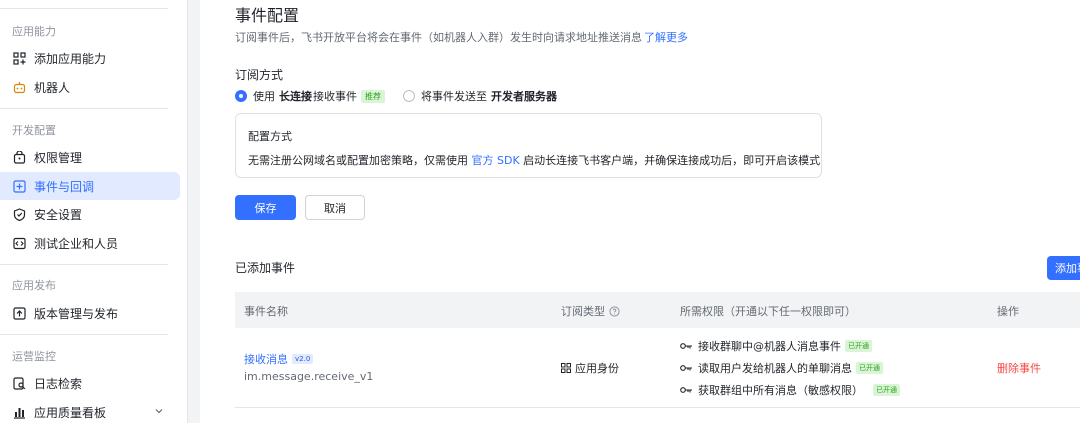 This screenshot has width=1080, height=423. I want to click on sidebar-item-label: 机器人, so click(52, 87).